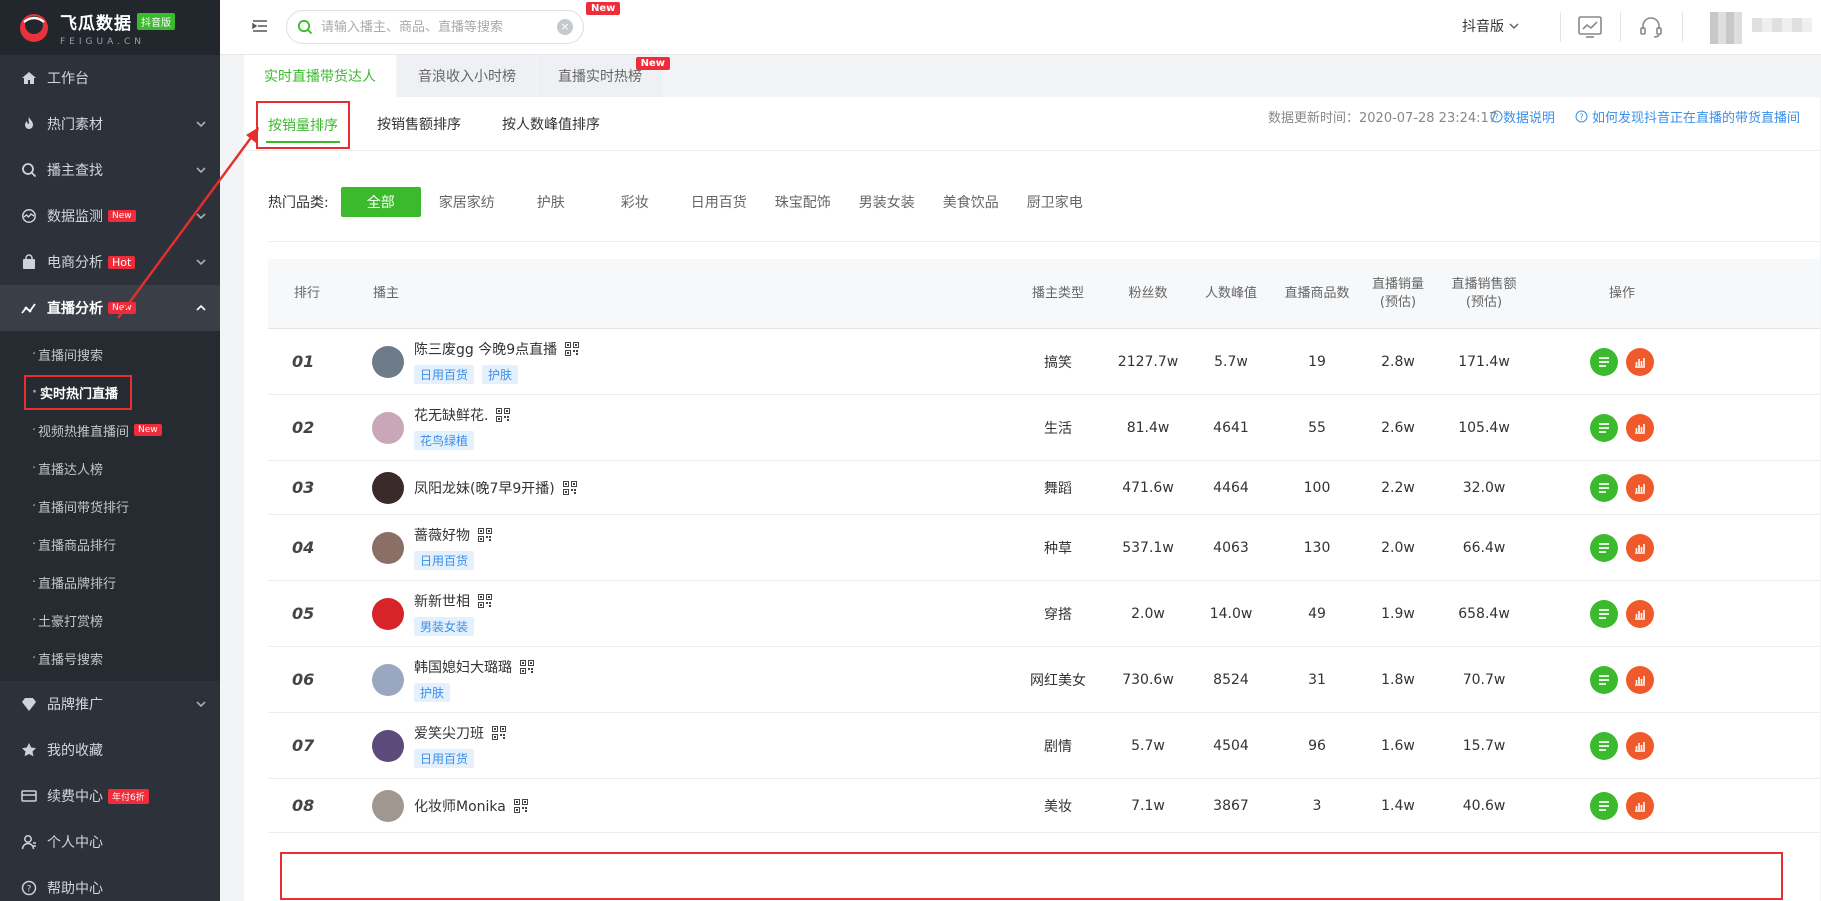 The image size is (1821, 901). Describe the element at coordinates (110, 430) in the screenshot. I see `sidebar-subitem-2: 视频热推直播间 New` at that location.